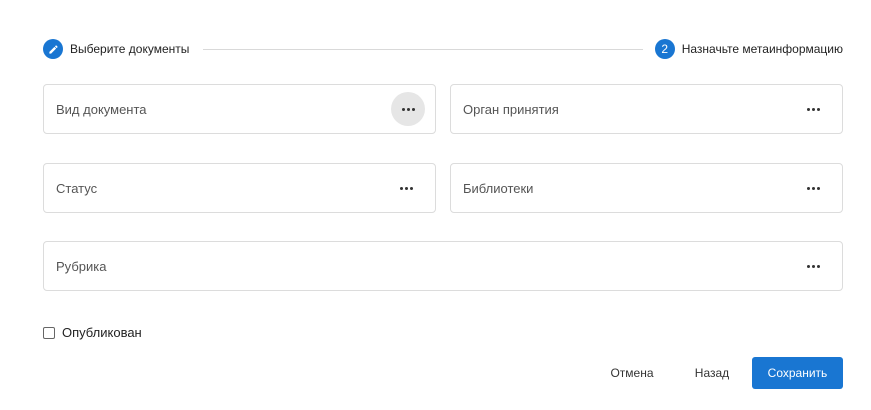  I want to click on published-checkbox, so click(49, 332).